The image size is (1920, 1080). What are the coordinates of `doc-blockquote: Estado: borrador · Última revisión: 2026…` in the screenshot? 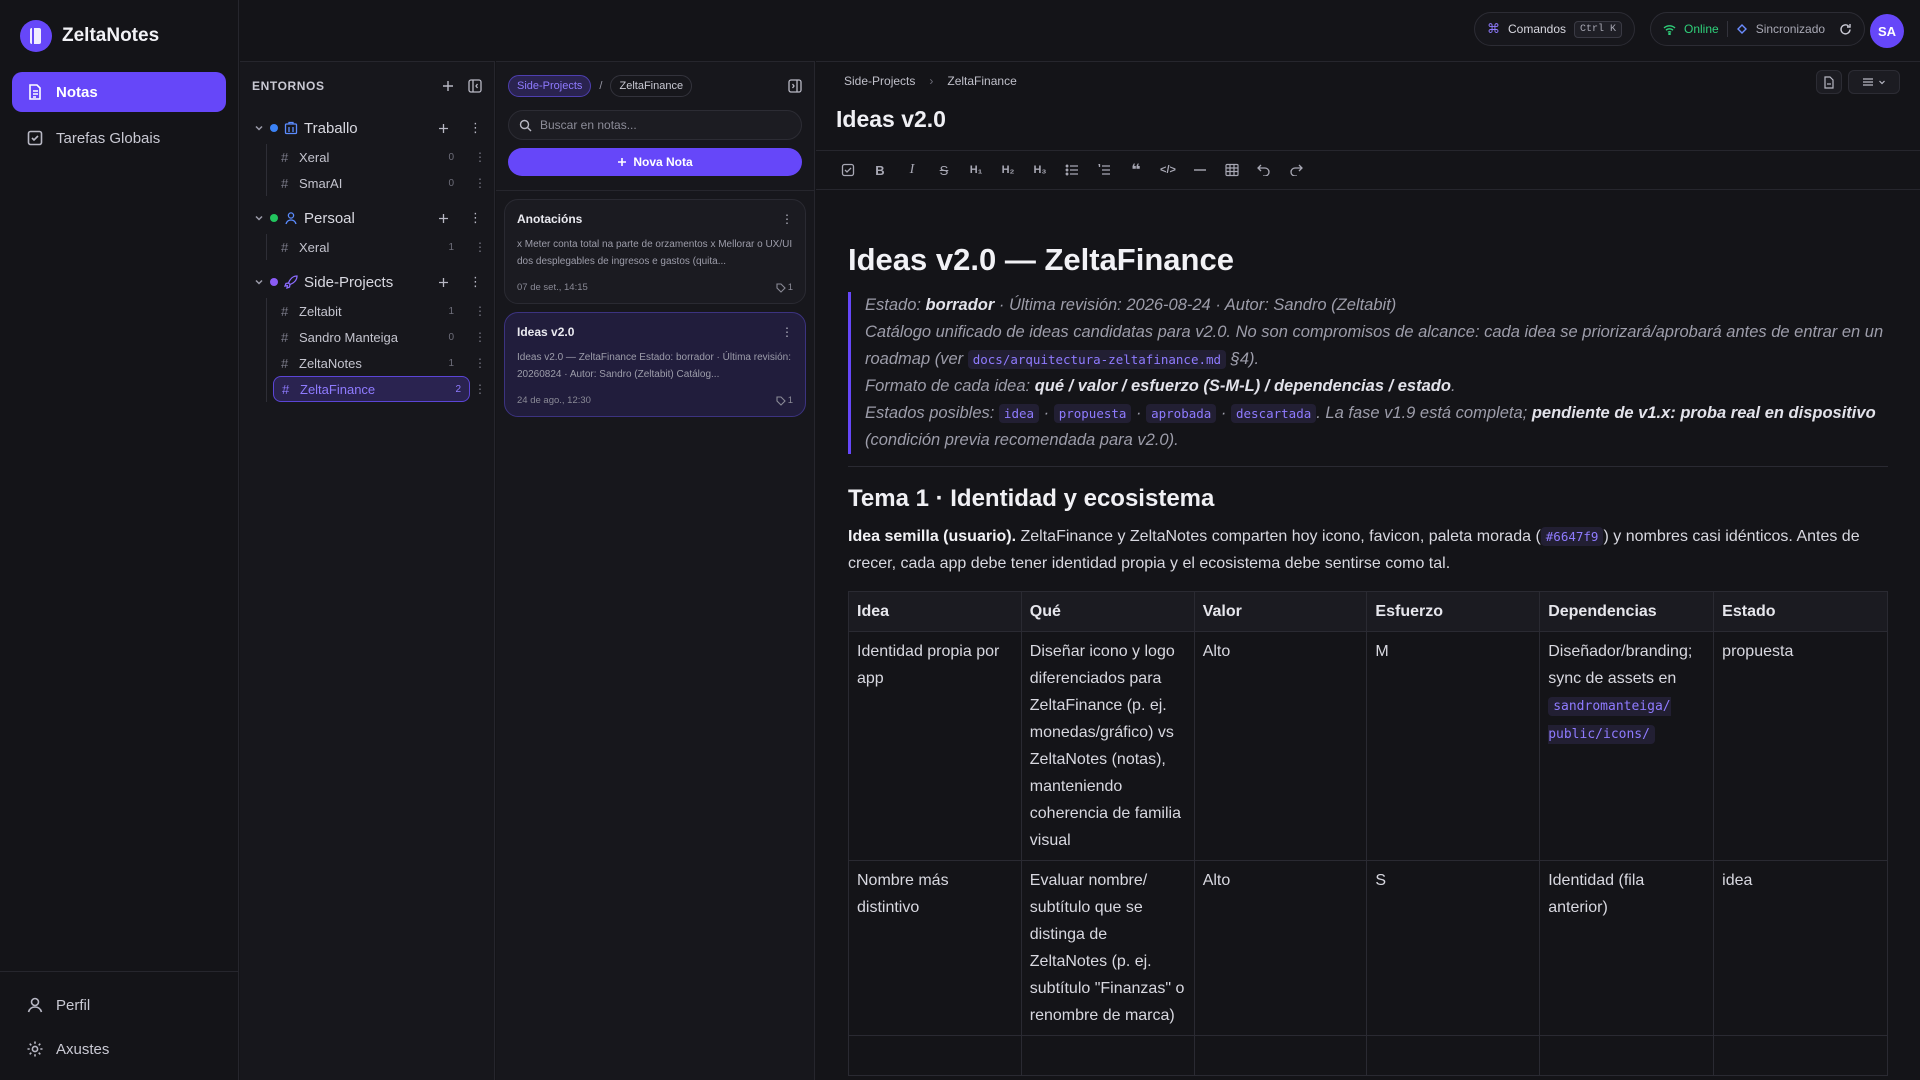 It's located at (1368, 373).